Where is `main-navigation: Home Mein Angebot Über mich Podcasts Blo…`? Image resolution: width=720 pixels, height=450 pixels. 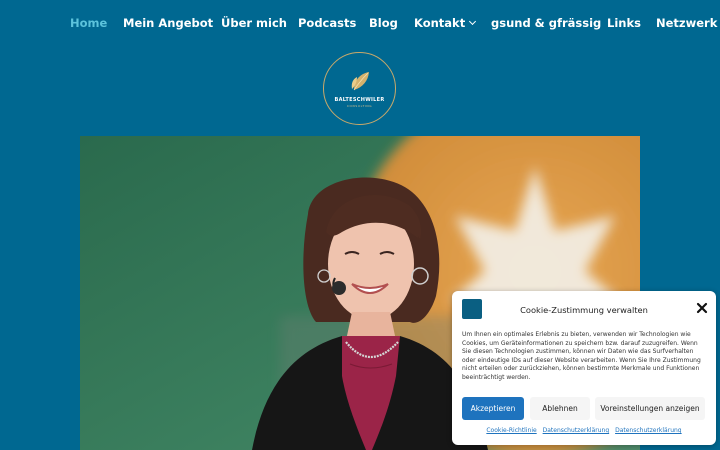 main-navigation: Home Mein Angebot Über mich Podcasts Blo… is located at coordinates (360, 23).